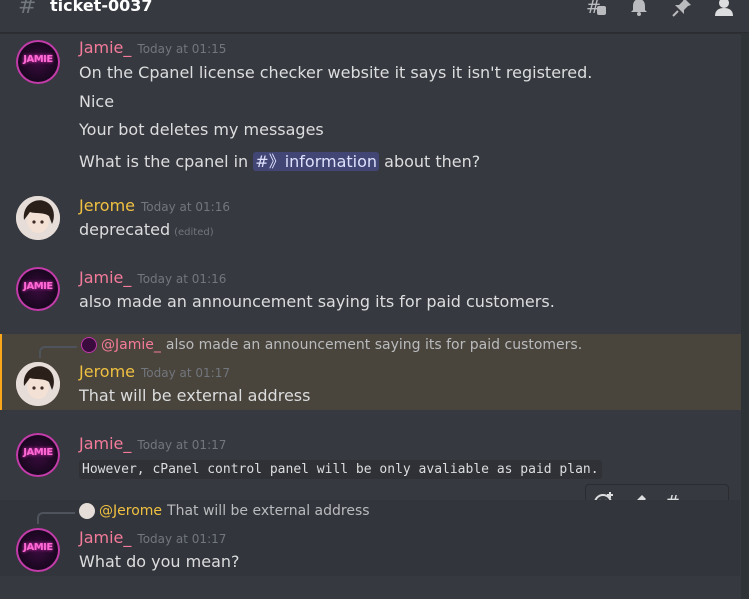 This screenshot has height=599, width=749. I want to click on reply-text: That will be external address, so click(268, 511).